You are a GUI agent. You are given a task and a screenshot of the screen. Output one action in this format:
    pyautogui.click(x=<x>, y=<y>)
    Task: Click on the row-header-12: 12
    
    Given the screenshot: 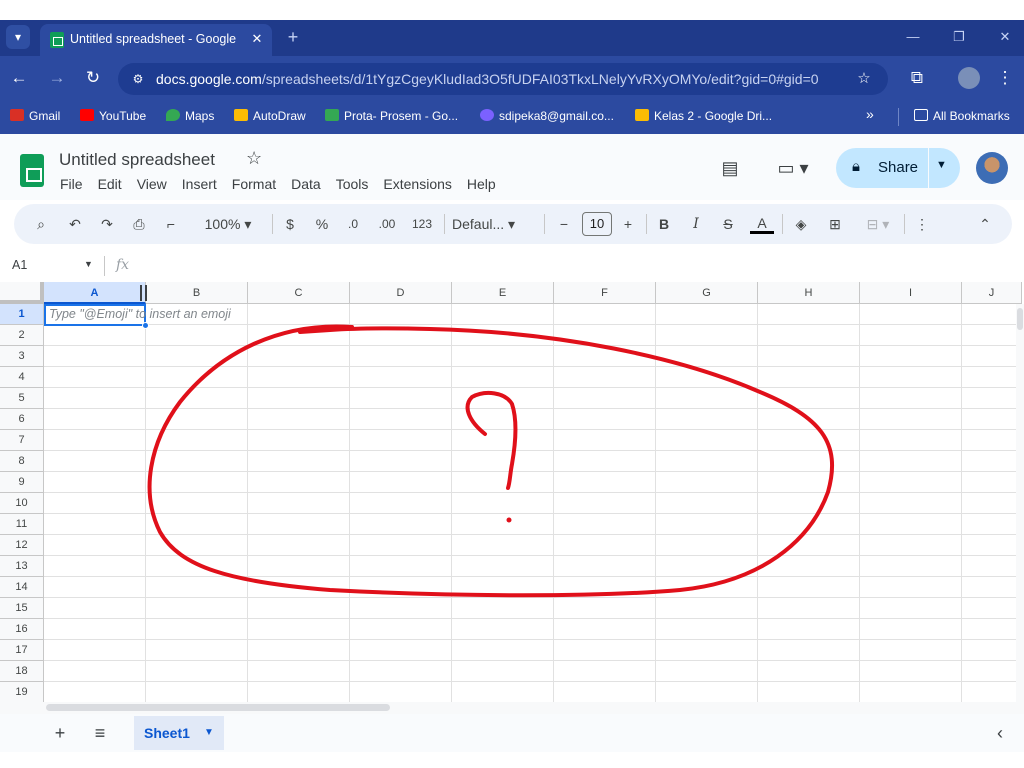 What is the action you would take?
    pyautogui.click(x=22, y=545)
    